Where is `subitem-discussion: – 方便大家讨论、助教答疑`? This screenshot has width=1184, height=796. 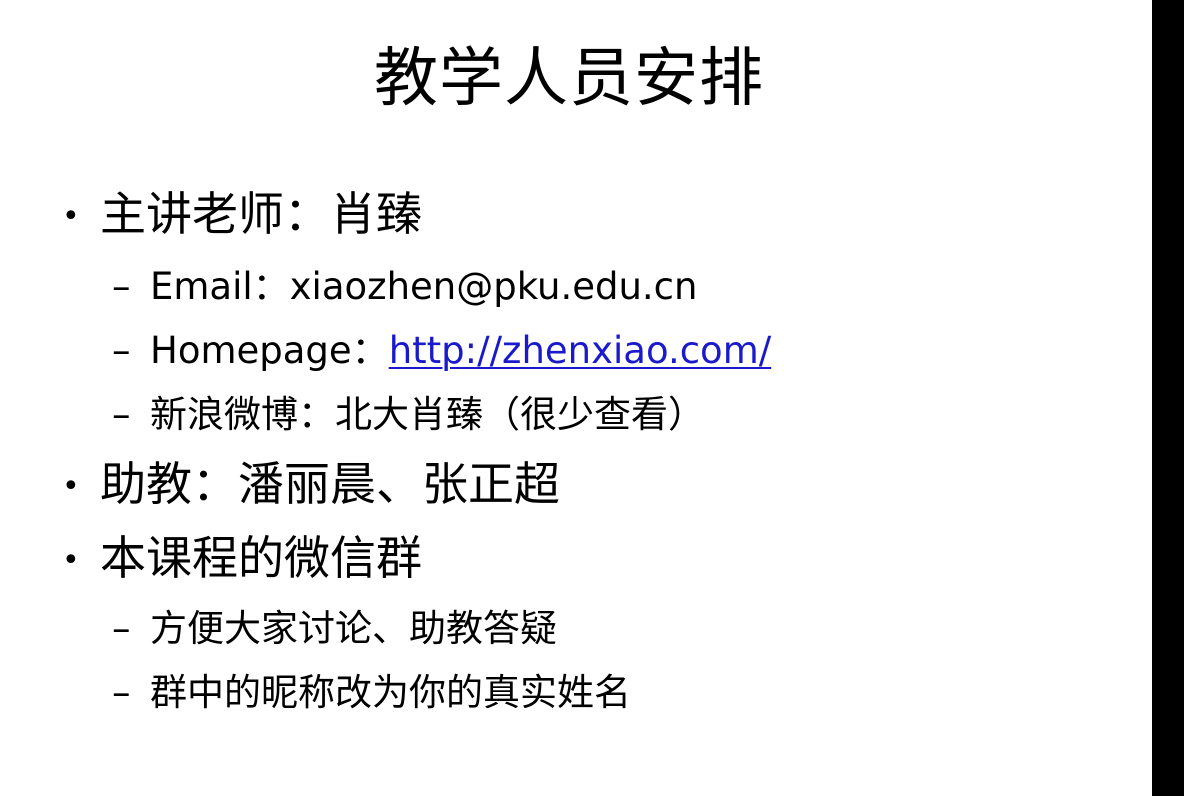
subitem-discussion: – 方便大家讨论、助教答疑 is located at coordinates (334, 629).